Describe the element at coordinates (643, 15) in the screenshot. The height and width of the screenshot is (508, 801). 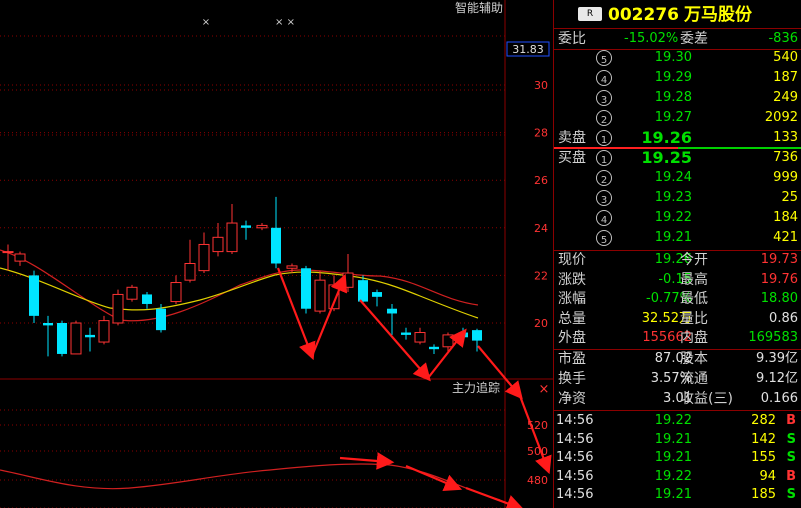
I see `stock-code: 002276` at that location.